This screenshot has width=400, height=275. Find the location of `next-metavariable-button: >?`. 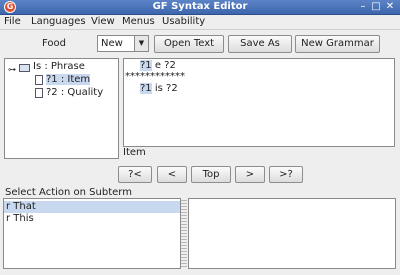

next-metavariable-button: >? is located at coordinates (286, 174).